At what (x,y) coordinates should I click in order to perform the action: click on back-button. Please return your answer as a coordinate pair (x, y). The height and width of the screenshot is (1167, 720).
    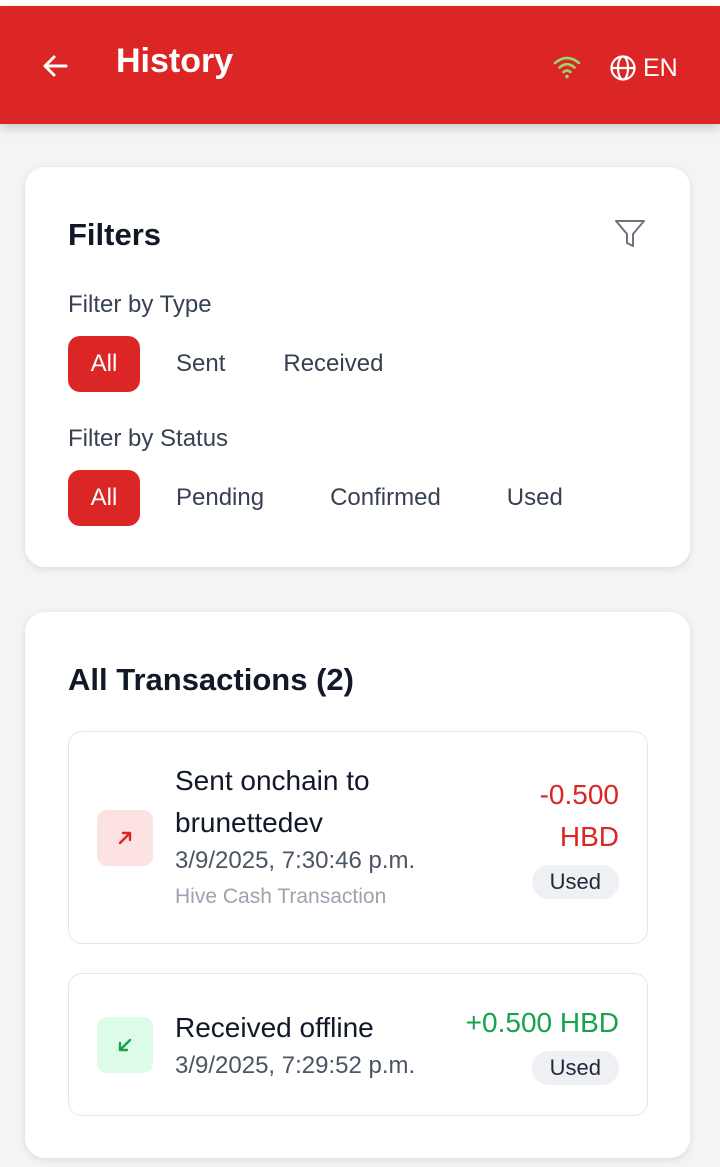
    Looking at the image, I should click on (56, 66).